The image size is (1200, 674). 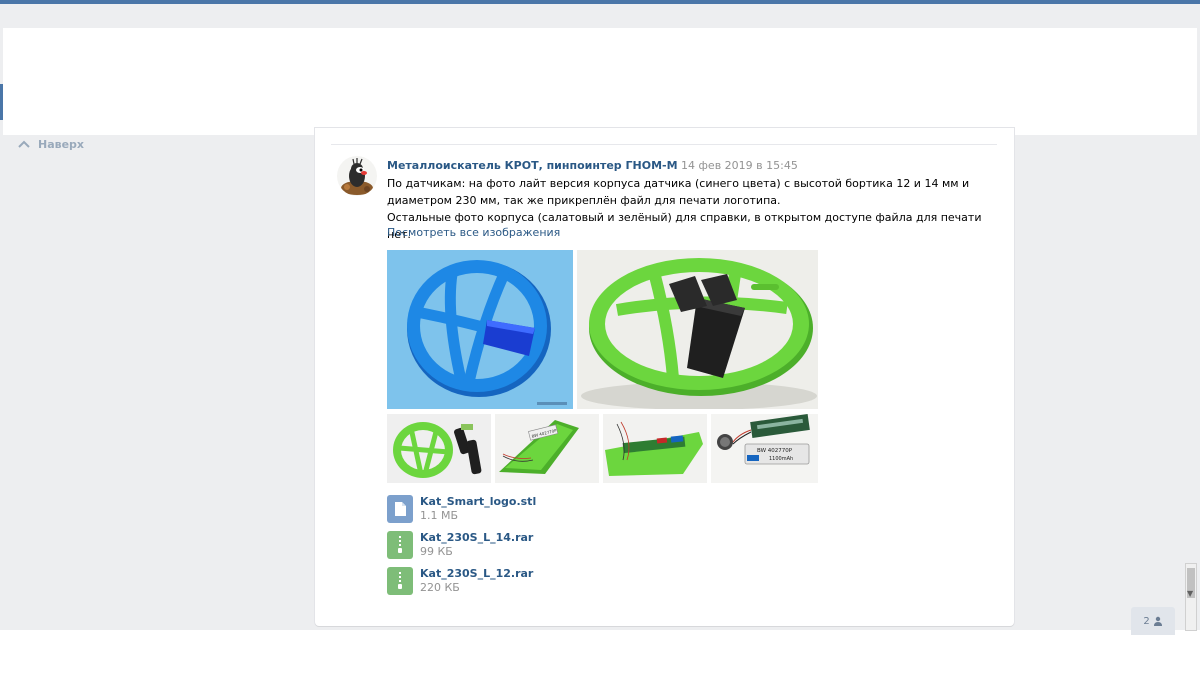 I want to click on scroll-down-arrow-icon: ▼, so click(x=1190, y=594).